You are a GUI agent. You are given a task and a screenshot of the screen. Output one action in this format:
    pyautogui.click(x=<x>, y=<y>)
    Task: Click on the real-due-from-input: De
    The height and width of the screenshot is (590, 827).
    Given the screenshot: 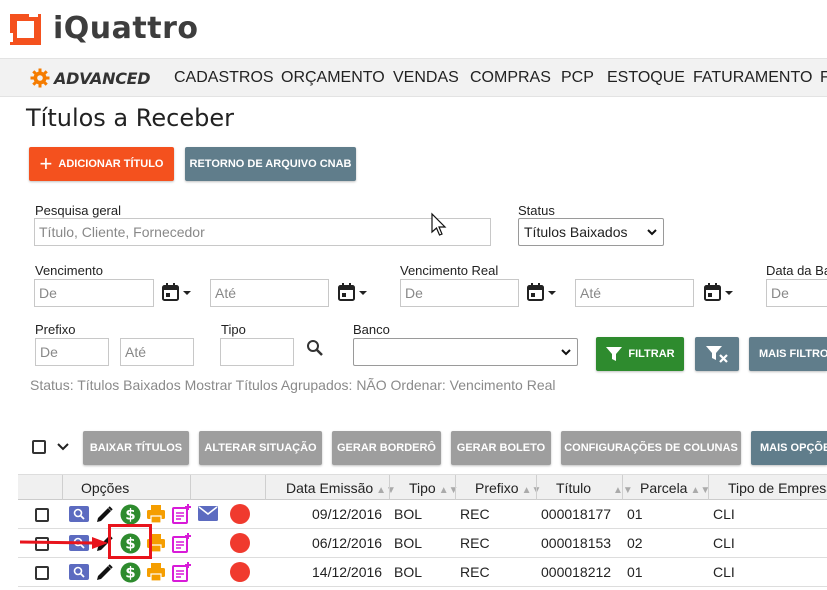 What is the action you would take?
    pyautogui.click(x=459, y=293)
    